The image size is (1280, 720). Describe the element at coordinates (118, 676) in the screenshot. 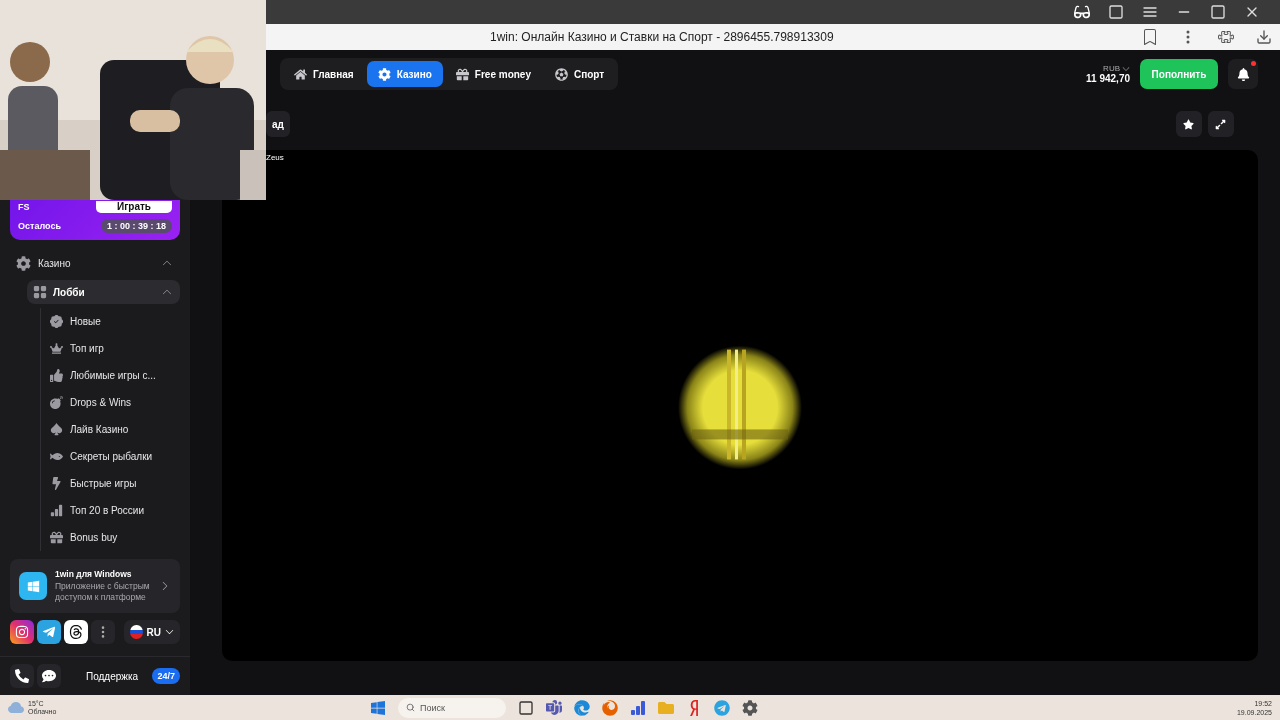

I see `support-label: Поддержка` at that location.